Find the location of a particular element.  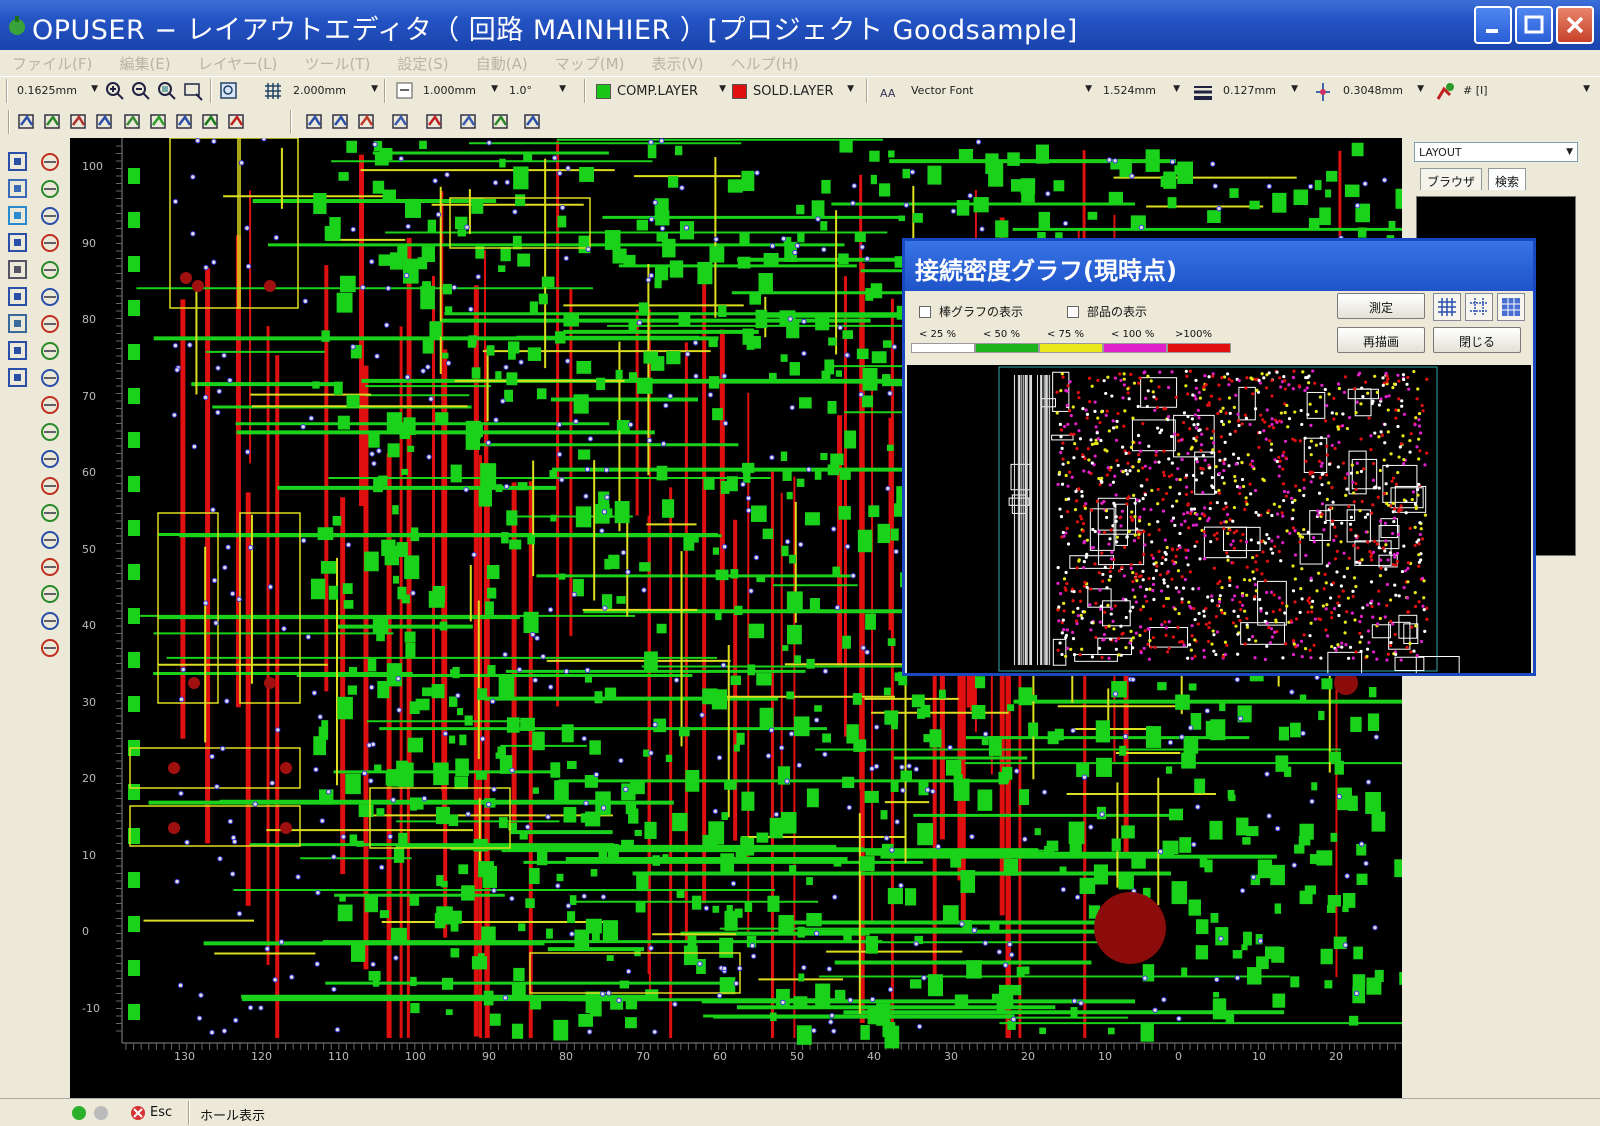

tab-search: 検索 is located at coordinates (1507, 179).